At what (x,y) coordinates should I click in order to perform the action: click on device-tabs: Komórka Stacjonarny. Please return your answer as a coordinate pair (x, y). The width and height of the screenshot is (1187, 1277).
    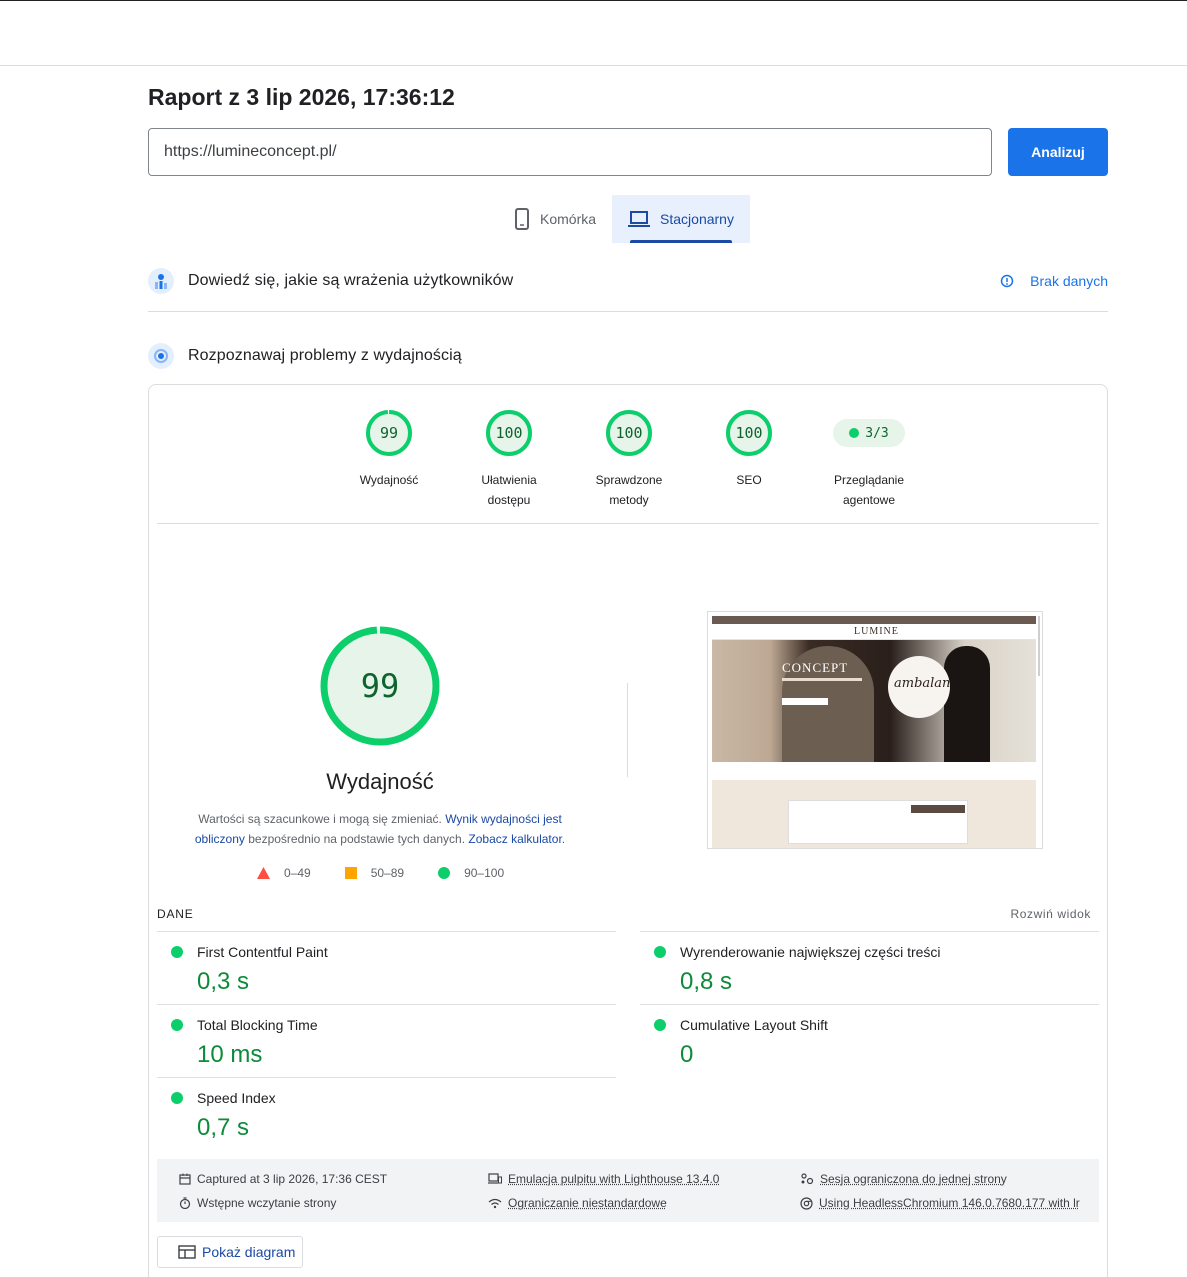
    Looking at the image, I should click on (624, 219).